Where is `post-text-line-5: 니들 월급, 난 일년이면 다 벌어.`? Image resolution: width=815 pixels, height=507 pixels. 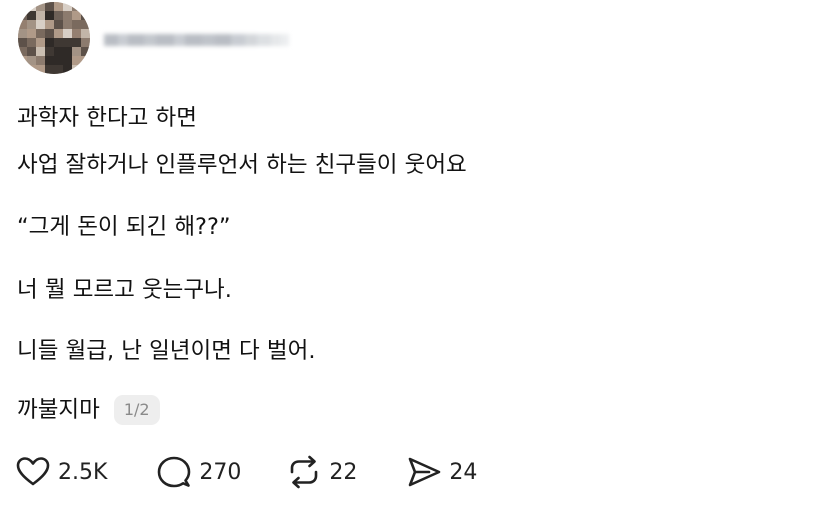 post-text-line-5: 니들 월급, 난 일년이면 다 벌어. is located at coordinates (166, 351).